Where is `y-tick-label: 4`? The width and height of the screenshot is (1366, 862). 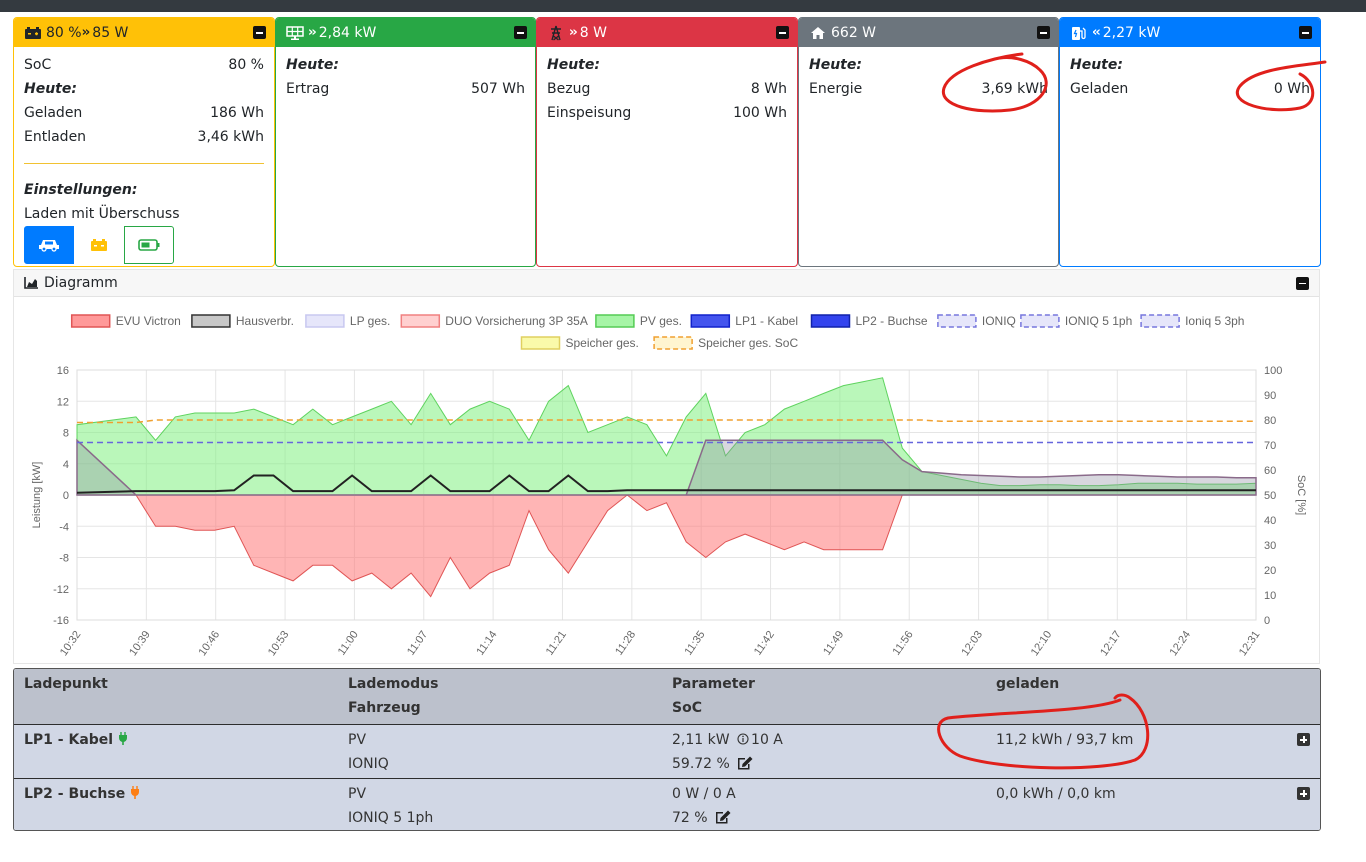
y-tick-label: 4 is located at coordinates (66, 465).